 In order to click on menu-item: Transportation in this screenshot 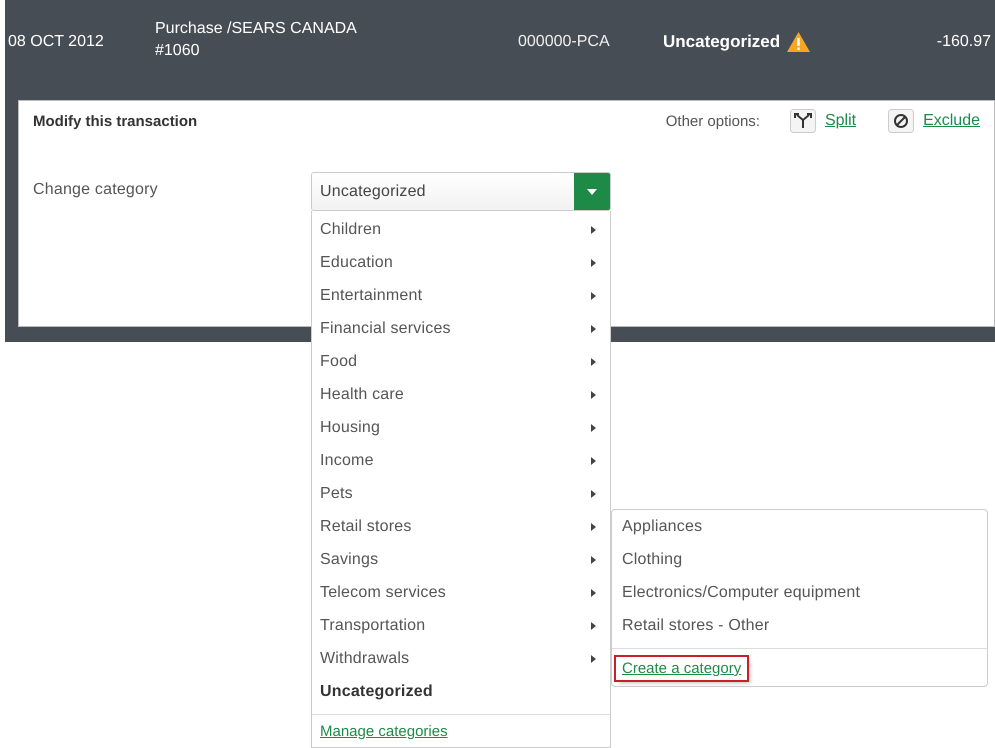, I will do `click(461, 625)`.